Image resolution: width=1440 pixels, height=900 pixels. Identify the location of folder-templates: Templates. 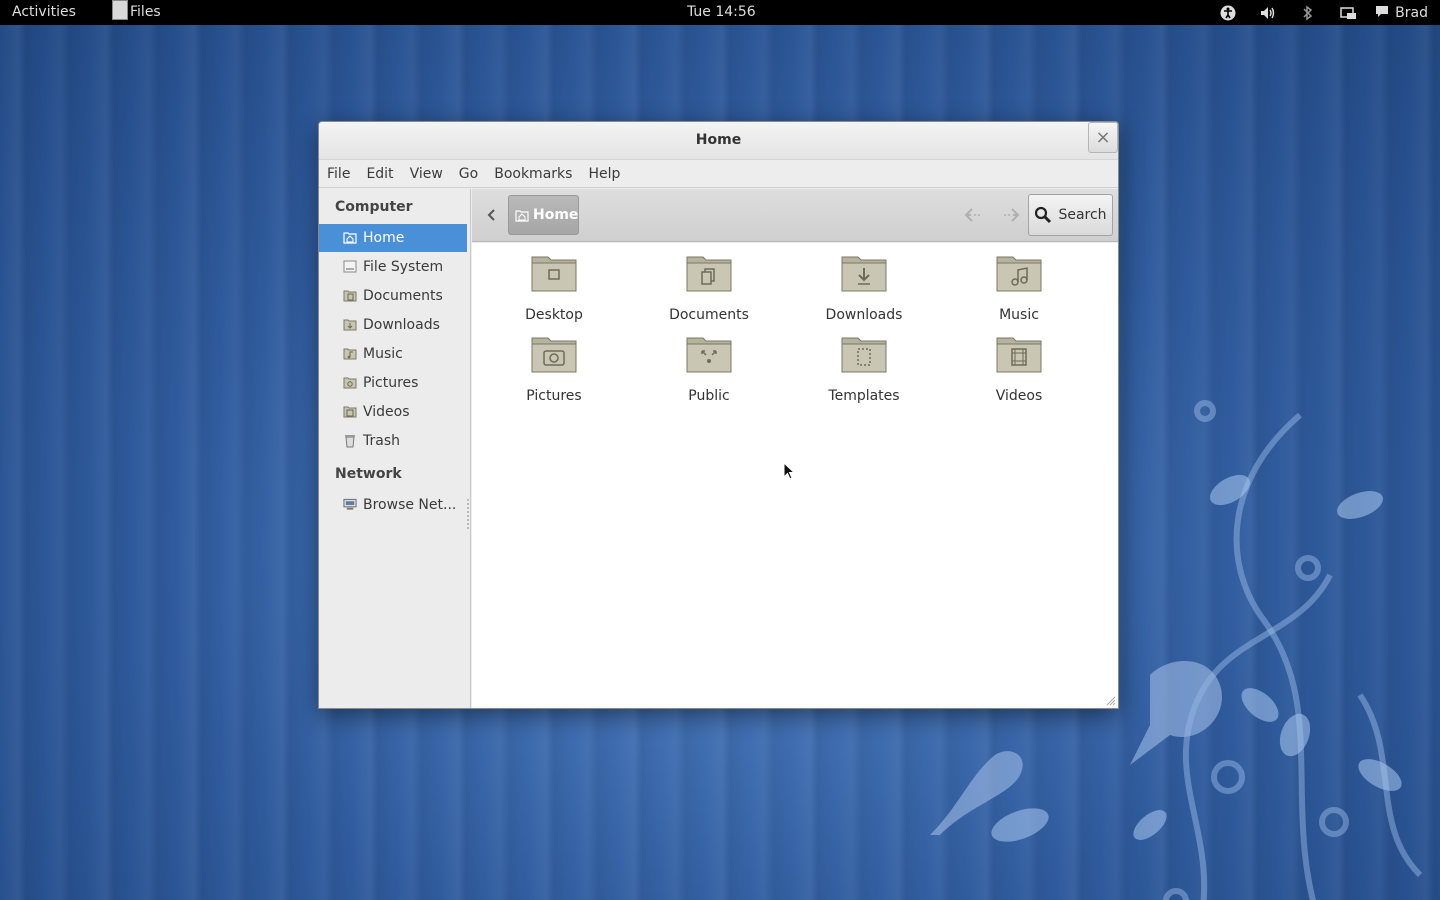
(864, 373).